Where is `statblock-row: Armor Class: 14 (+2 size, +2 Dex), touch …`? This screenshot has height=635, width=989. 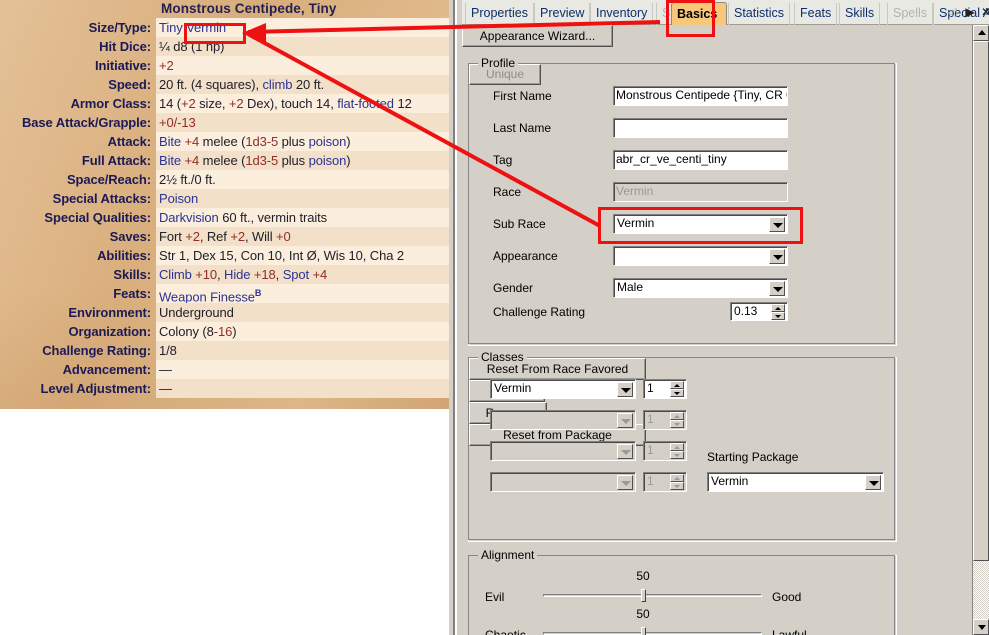
statblock-row: Armor Class: 14 (+2 size, +2 Dex), touch … is located at coordinates (227, 103).